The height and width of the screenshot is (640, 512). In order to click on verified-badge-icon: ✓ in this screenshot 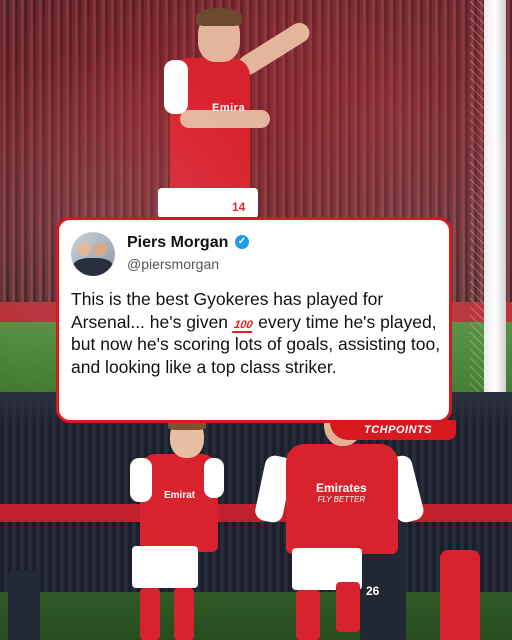, I will do `click(242, 242)`.